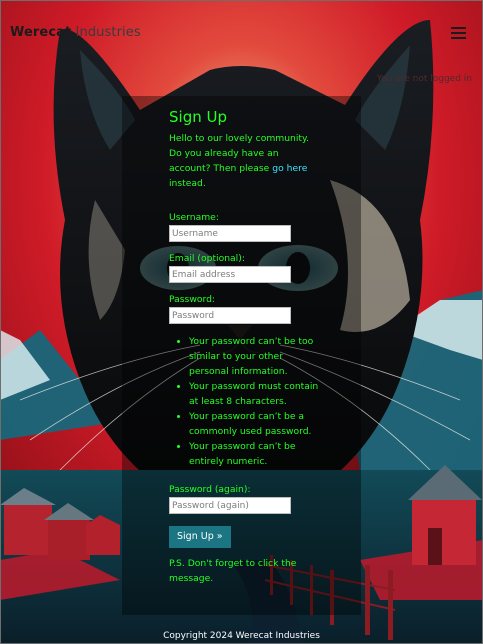 The height and width of the screenshot is (644, 483). I want to click on sign-up-button: Sign Up », so click(200, 537).